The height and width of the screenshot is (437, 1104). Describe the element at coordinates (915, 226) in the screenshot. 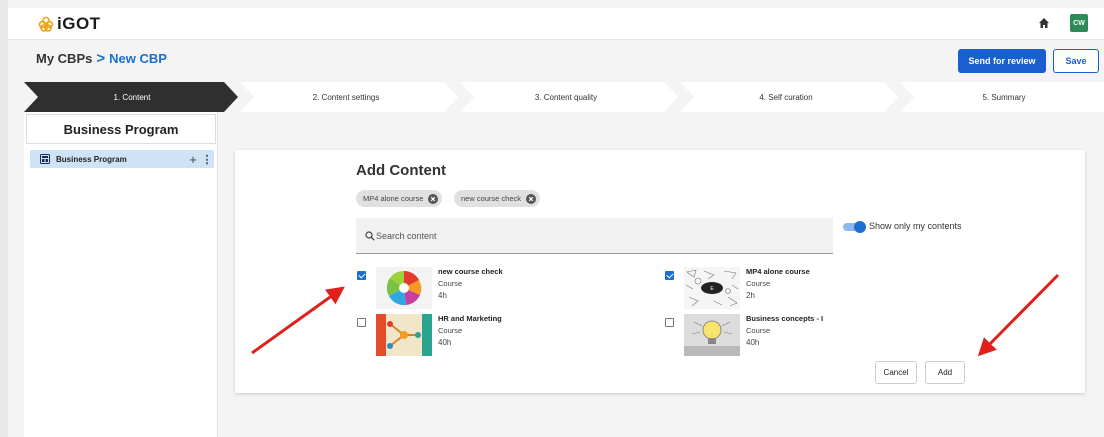

I see `toggle-label: Show only my contents` at that location.